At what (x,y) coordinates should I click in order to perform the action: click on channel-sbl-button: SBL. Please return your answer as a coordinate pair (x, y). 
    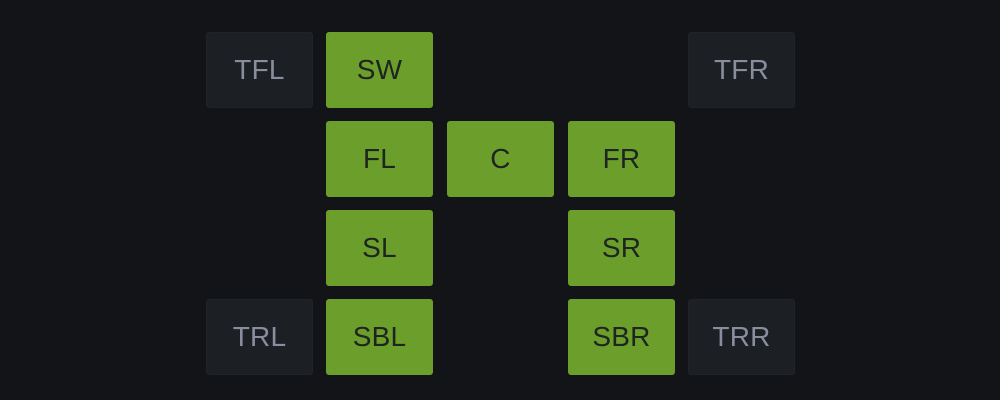
    Looking at the image, I should click on (379, 337).